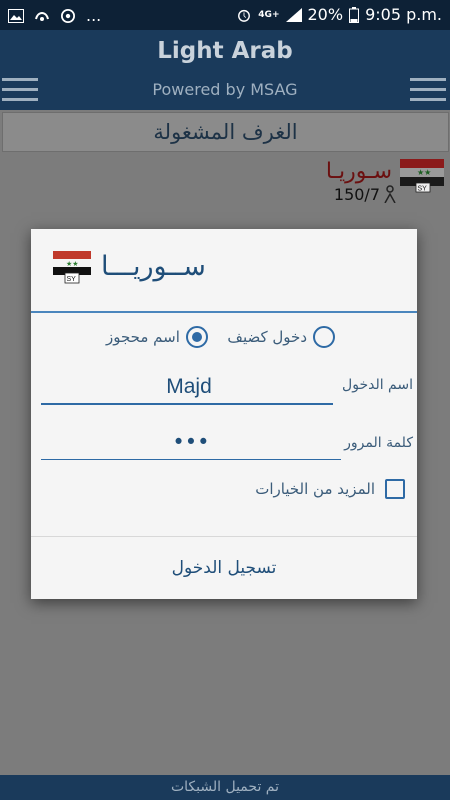 Image resolution: width=450 pixels, height=800 pixels. What do you see at coordinates (403, 14) in the screenshot?
I see `clock: 9:05 p.m.` at bounding box center [403, 14].